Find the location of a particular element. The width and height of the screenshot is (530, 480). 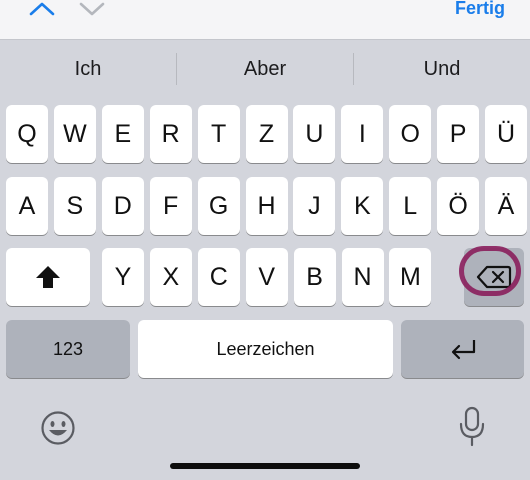

key-f: F is located at coordinates (170, 206).